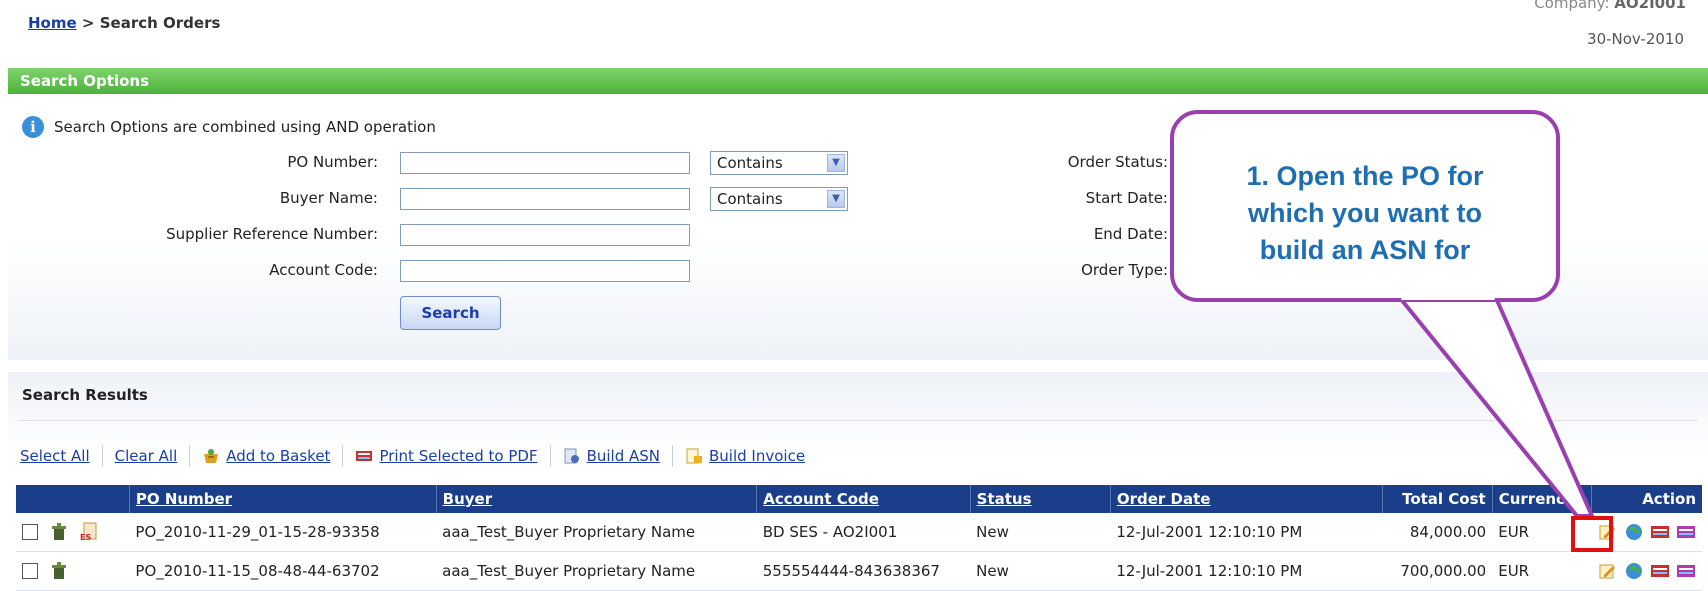 This screenshot has width=1708, height=591. Describe the element at coordinates (1448, 297) in the screenshot. I see `callout-pointer-mask` at that location.